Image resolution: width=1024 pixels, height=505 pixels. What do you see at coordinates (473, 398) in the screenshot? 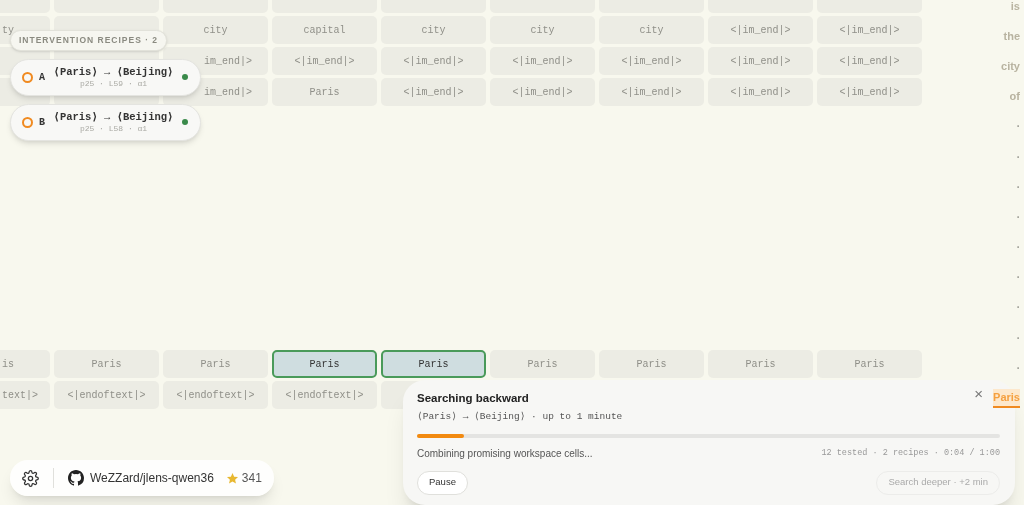
I see `panel-title: Searching backward` at bounding box center [473, 398].